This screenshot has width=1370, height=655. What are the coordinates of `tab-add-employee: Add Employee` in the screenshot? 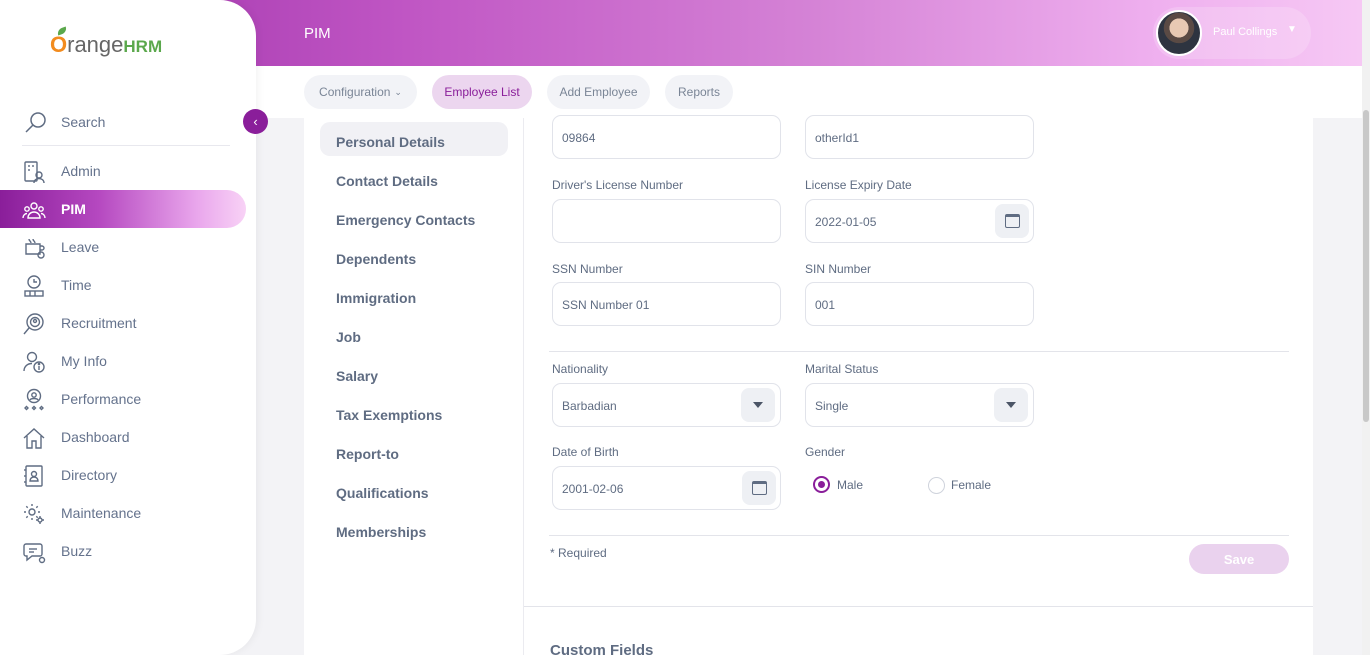 It's located at (598, 92).